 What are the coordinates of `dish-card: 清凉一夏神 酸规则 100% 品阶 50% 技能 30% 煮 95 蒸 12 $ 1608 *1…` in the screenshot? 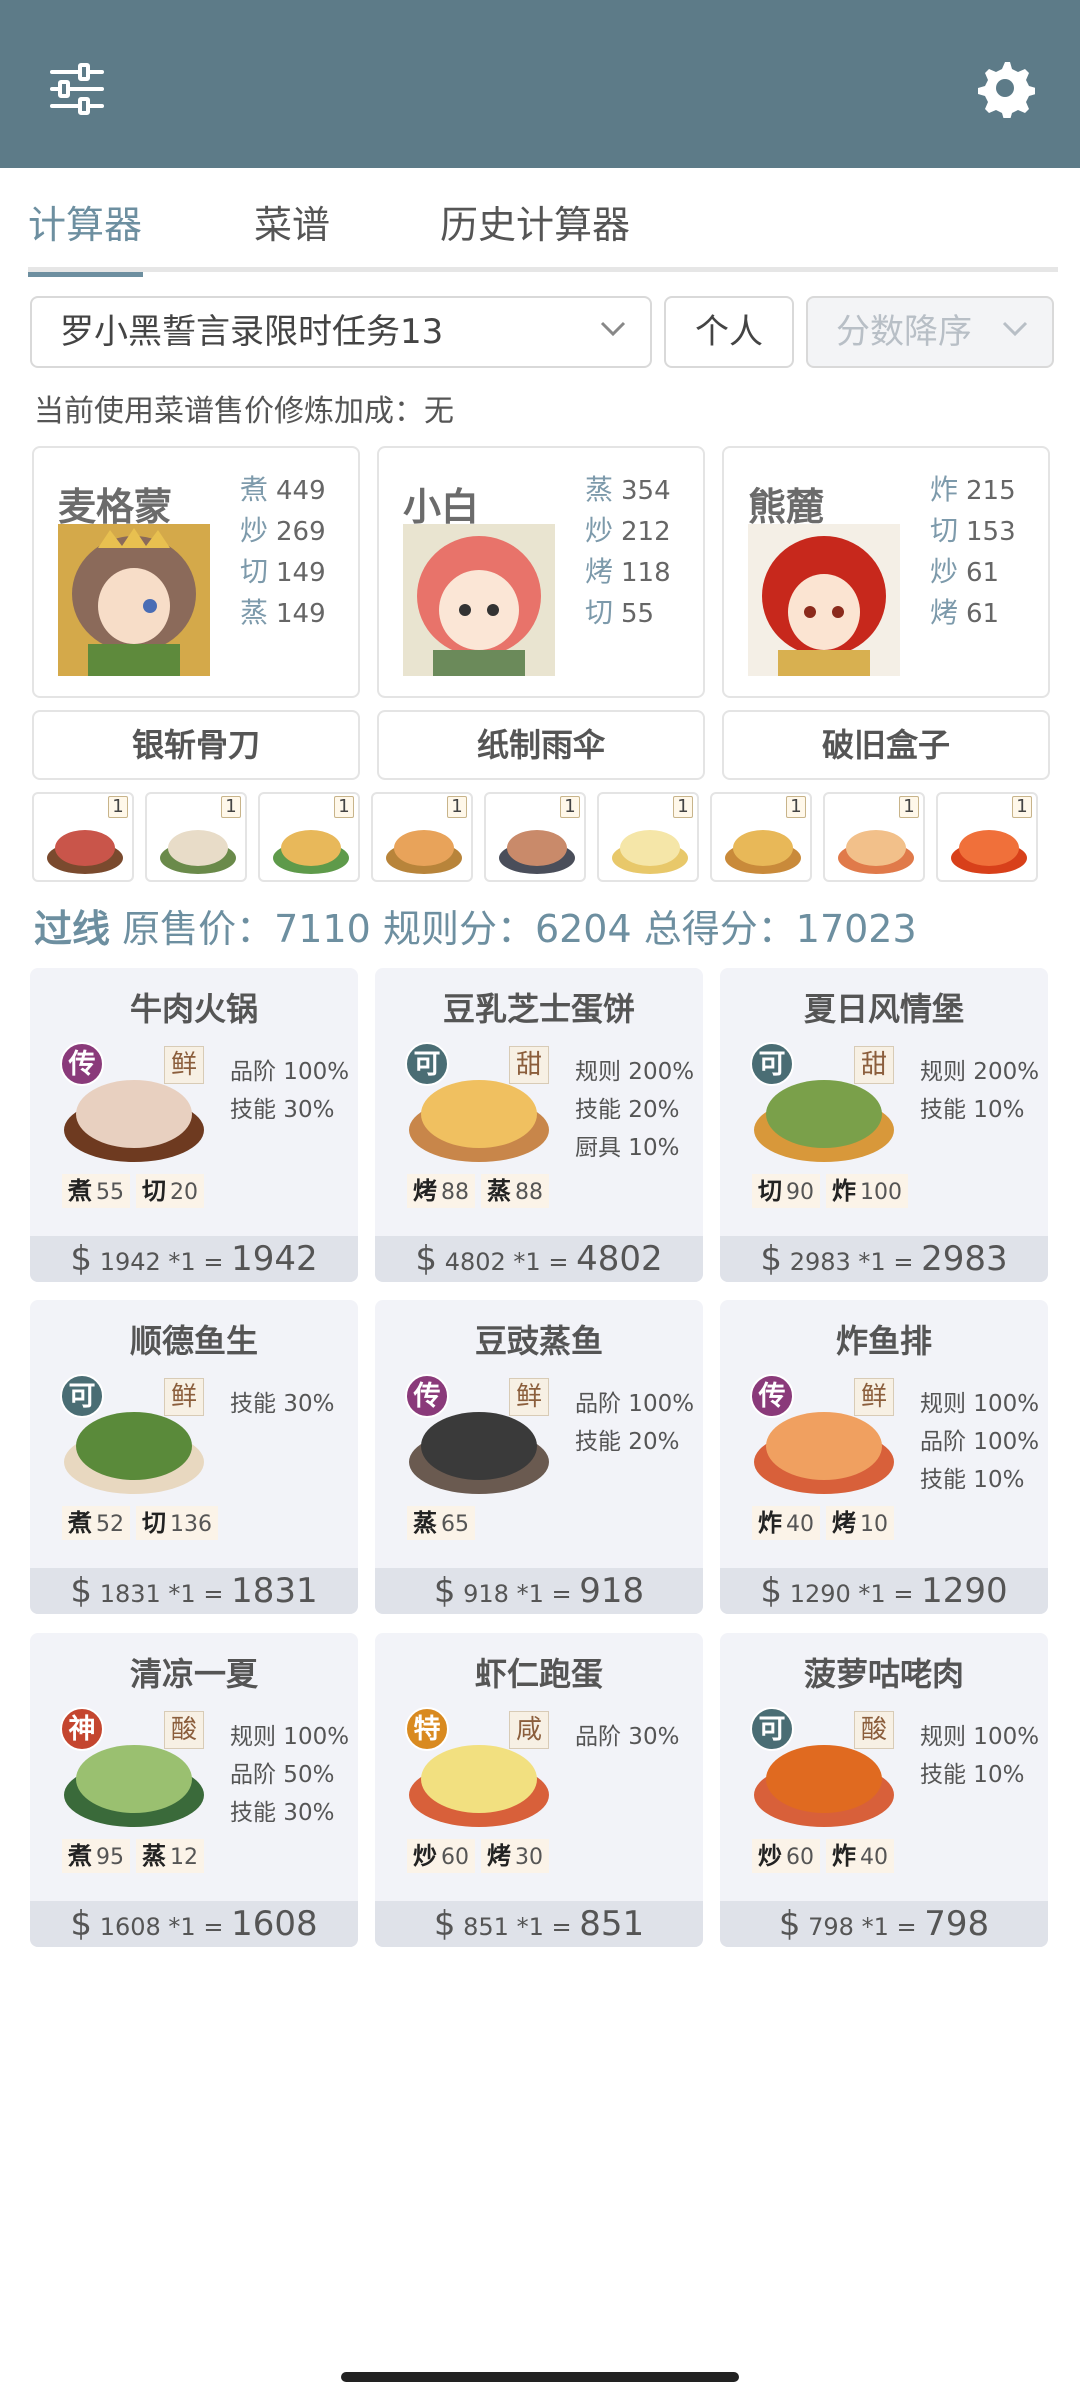 It's located at (194, 1790).